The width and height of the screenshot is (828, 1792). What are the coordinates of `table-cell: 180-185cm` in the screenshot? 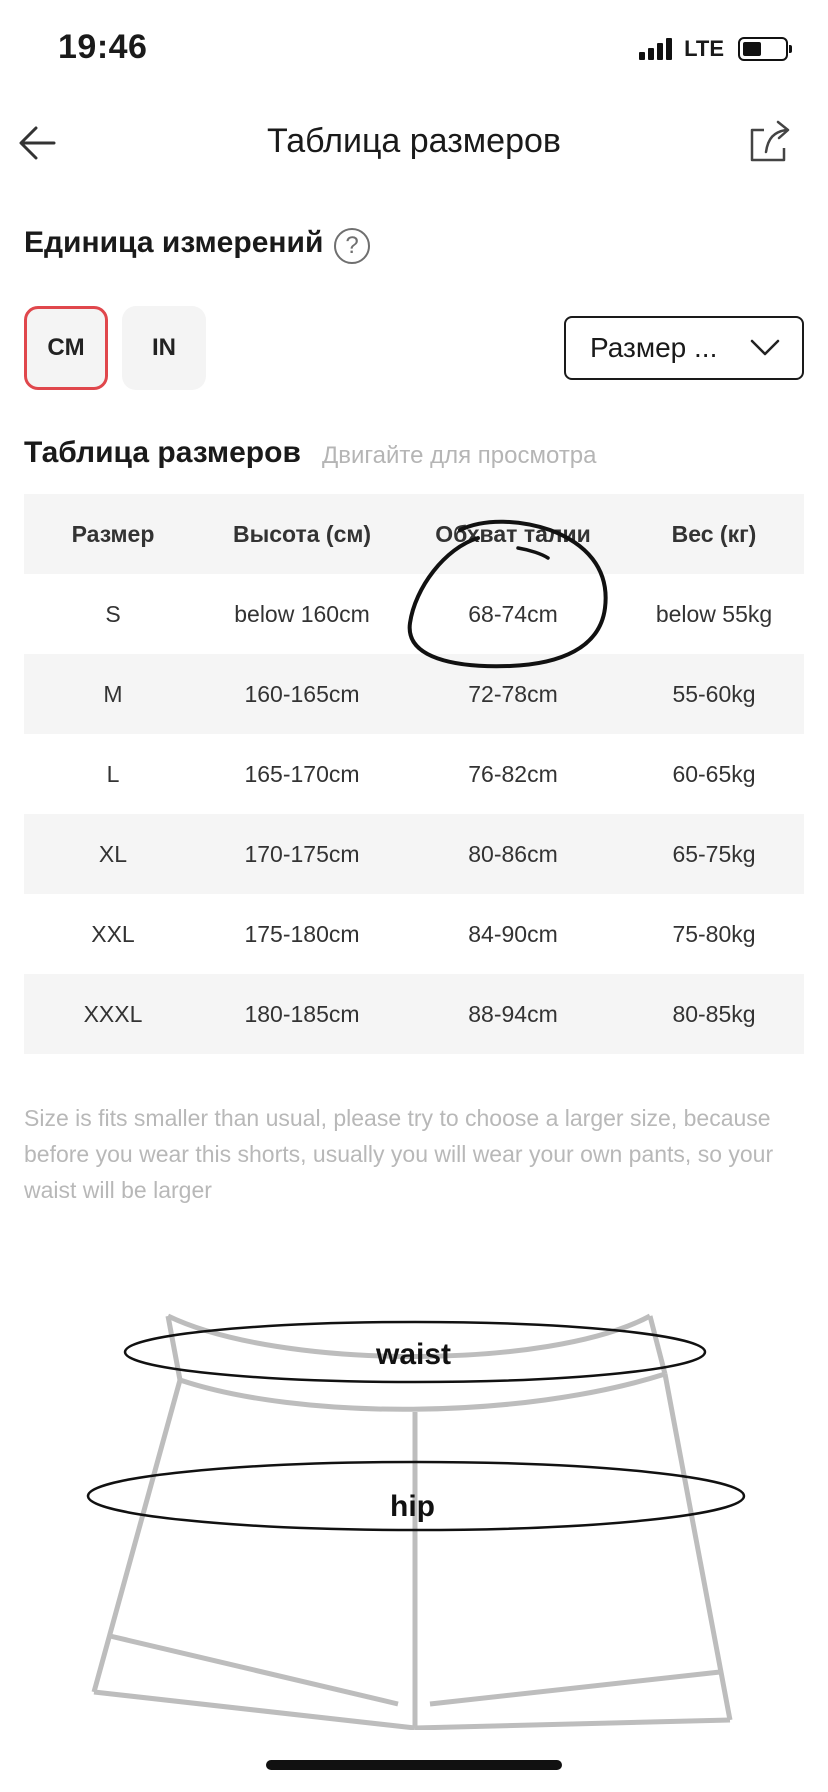 It's located at (302, 1014).